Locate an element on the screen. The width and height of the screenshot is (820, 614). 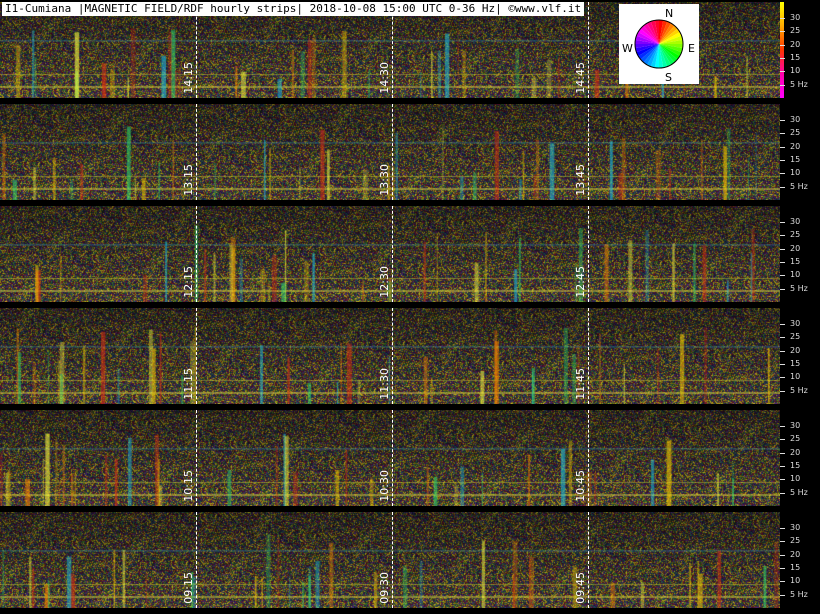
hourly-strip: 09:15 09:30 09:45 is located at coordinates (390, 560).